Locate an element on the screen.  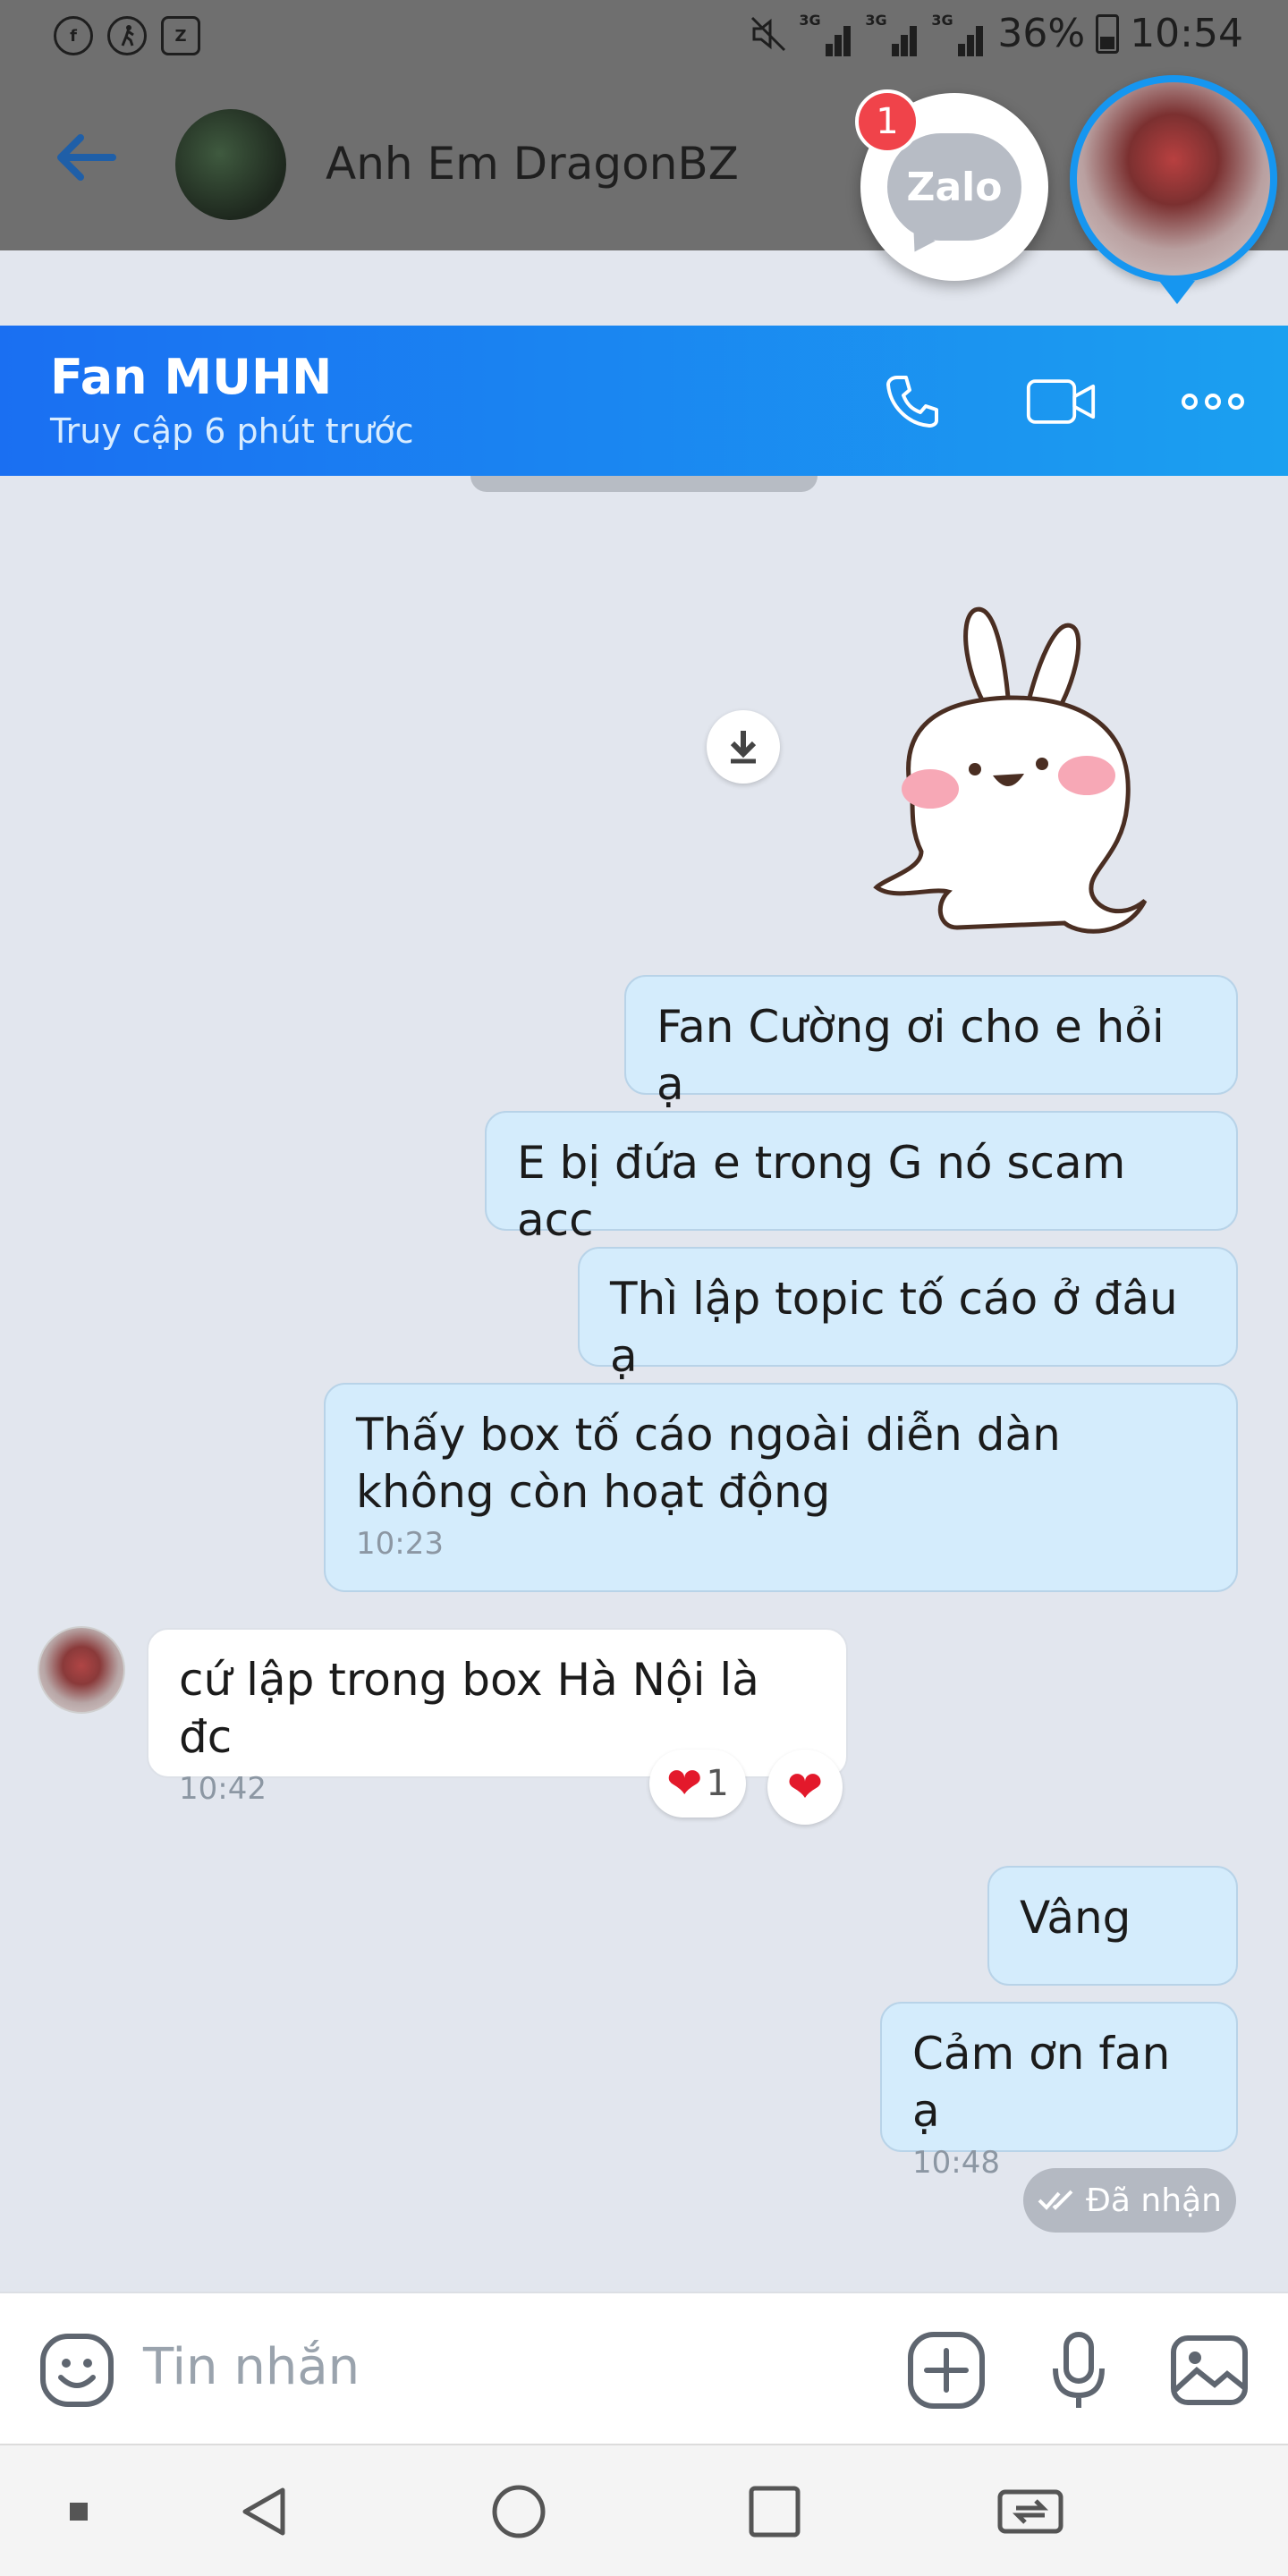
outgoing-message: Vâng is located at coordinates (1112, 1926).